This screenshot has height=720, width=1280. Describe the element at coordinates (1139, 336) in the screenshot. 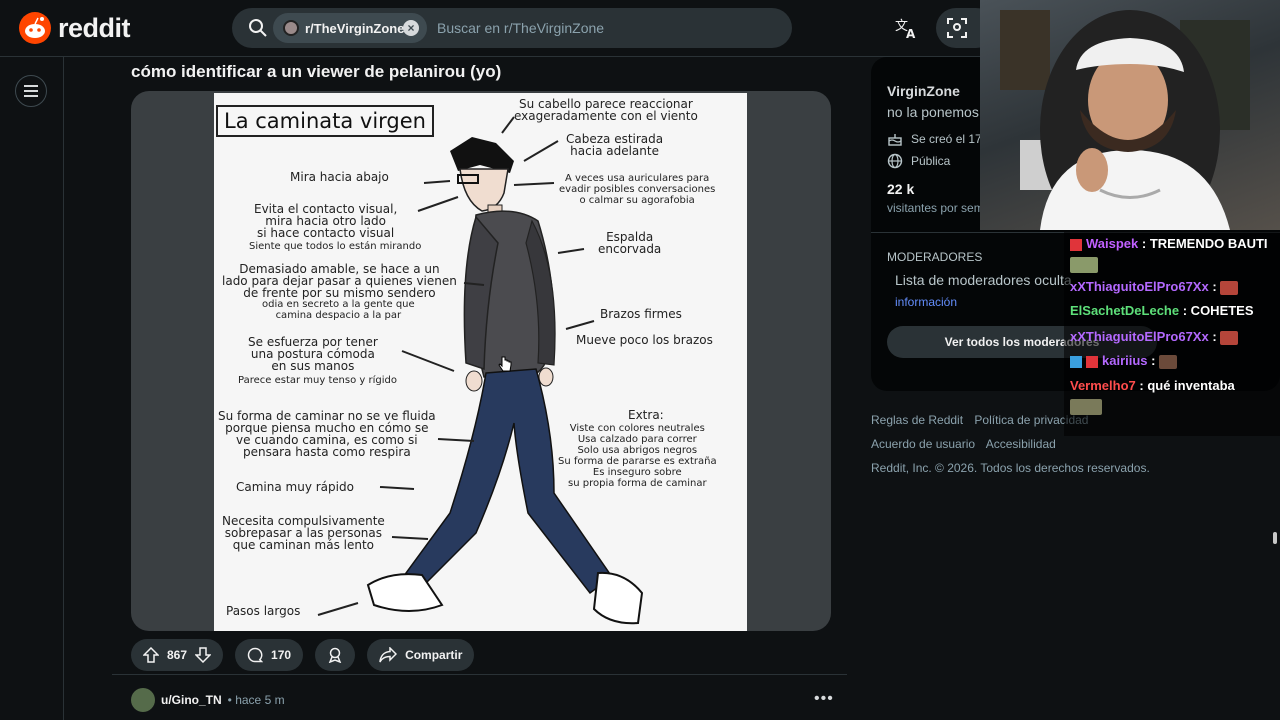

I see `chat-user: xXThiaguitoElPro67Xx` at that location.